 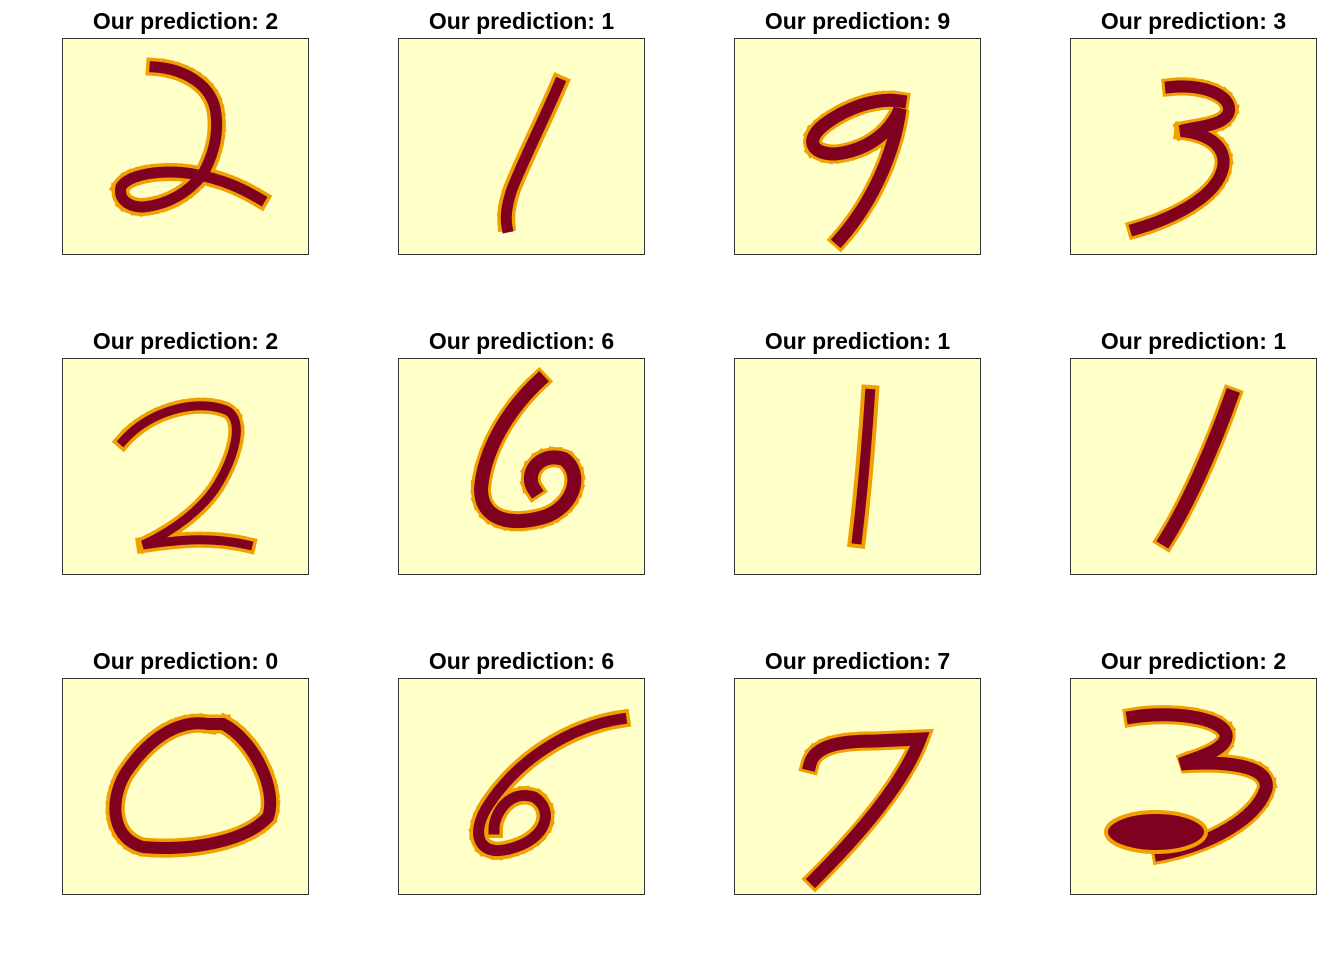 What do you see at coordinates (185, 661) in the screenshot?
I see `panel-title: Our prediction: 0` at bounding box center [185, 661].